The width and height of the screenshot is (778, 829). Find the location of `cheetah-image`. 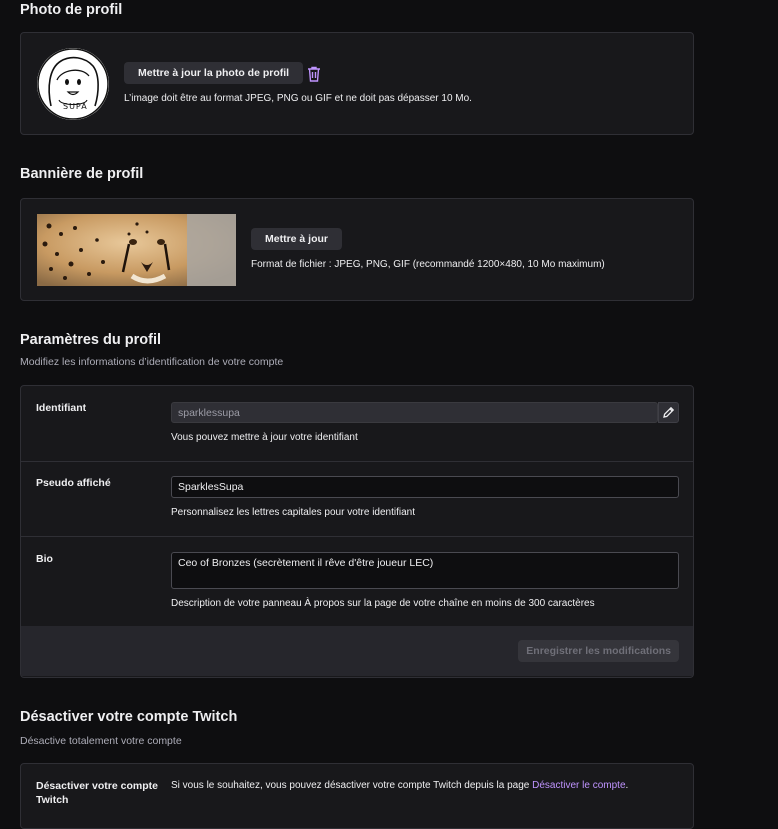

cheetah-image is located at coordinates (136, 250).